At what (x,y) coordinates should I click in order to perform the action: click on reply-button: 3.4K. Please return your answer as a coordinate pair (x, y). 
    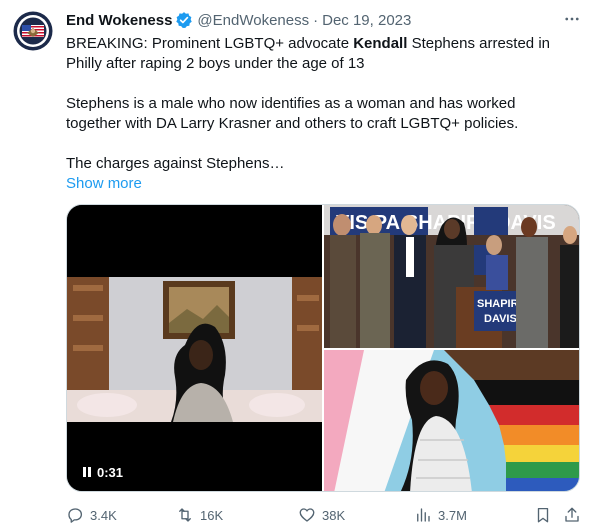
    Looking at the image, I should click on (91, 515).